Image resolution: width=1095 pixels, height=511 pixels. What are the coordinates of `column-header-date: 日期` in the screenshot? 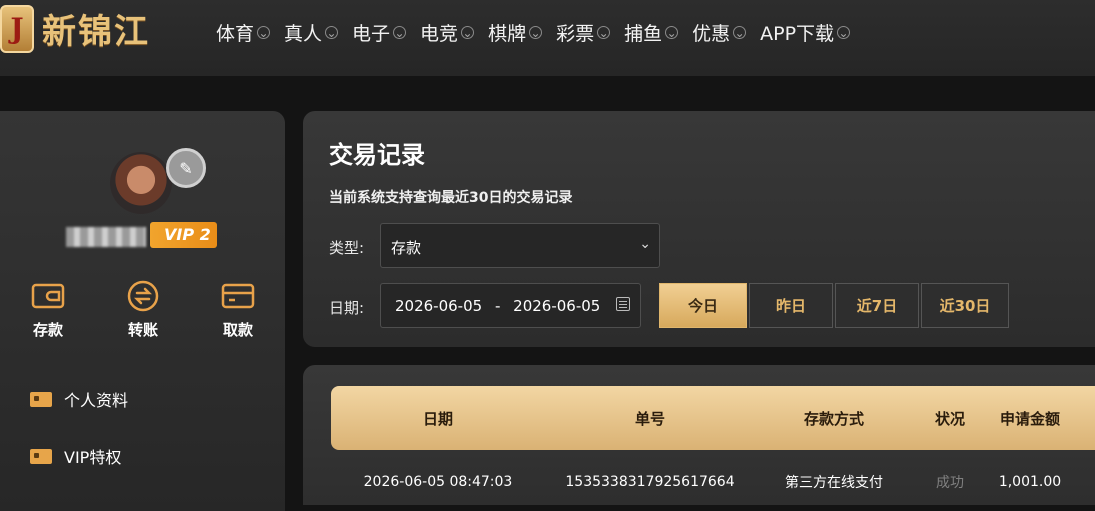 It's located at (438, 418).